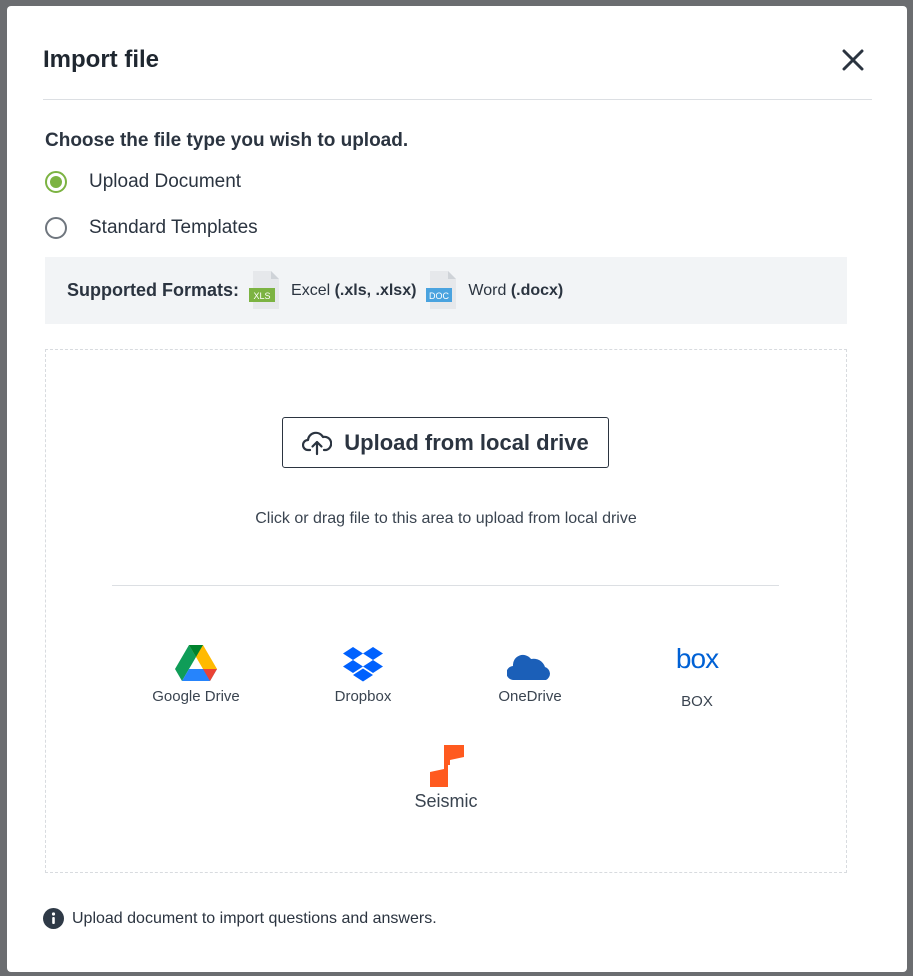 This screenshot has width=913, height=976. Describe the element at coordinates (56, 182) in the screenshot. I see `radio-button-checked` at that location.